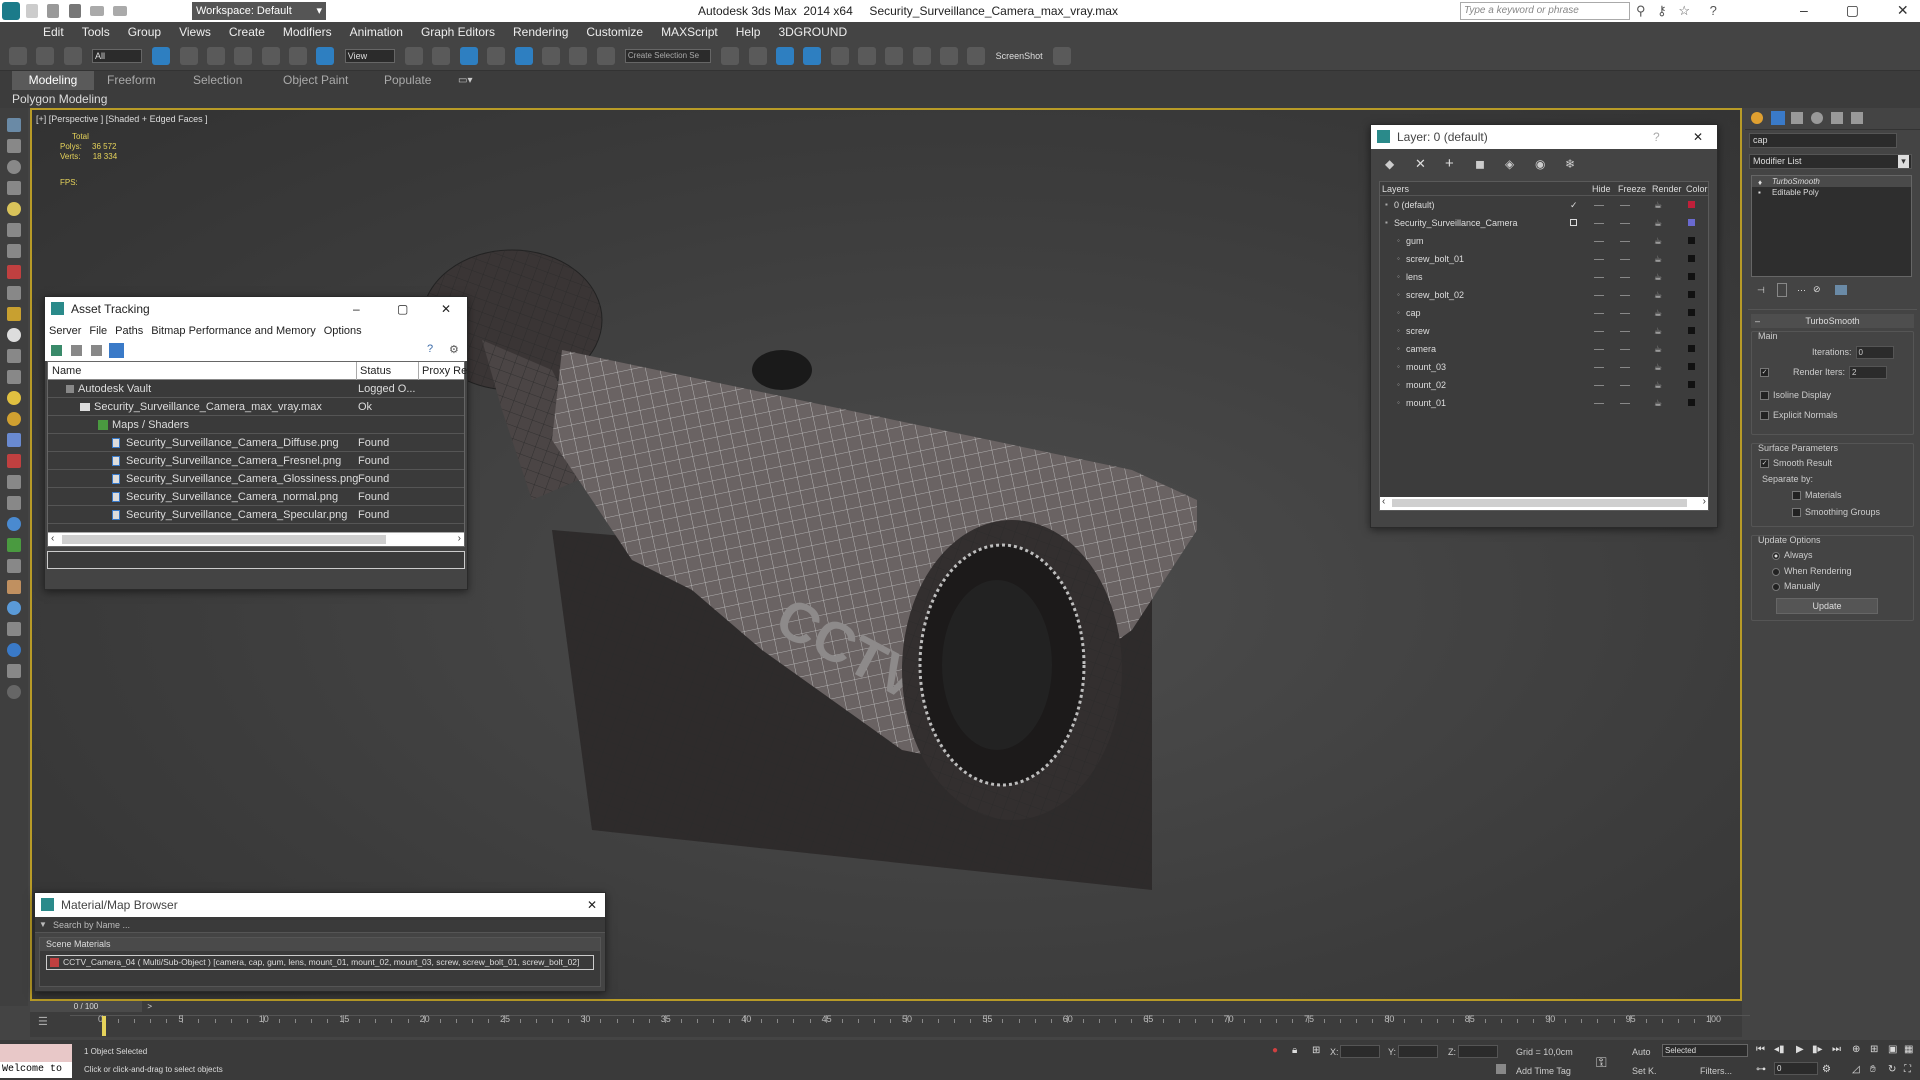 The width and height of the screenshot is (1920, 1080). What do you see at coordinates (1544, 137) in the screenshot?
I see `layer-titlebar: Layer: 0 (default) ? ✕` at bounding box center [1544, 137].